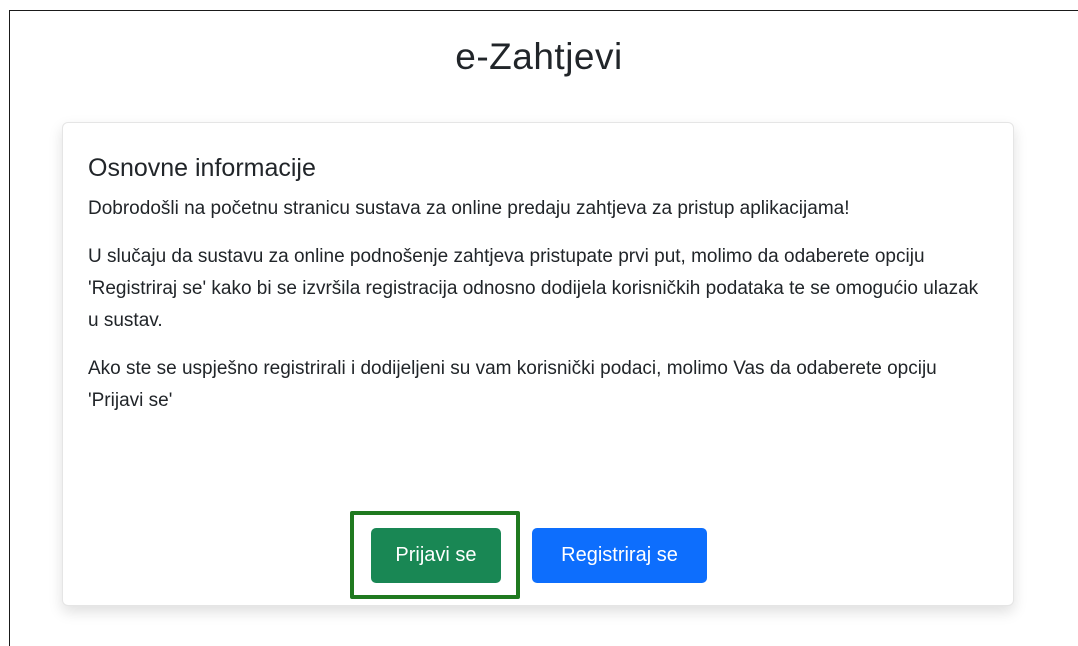 This screenshot has width=1078, height=646. What do you see at coordinates (619, 555) in the screenshot?
I see `register-button: Registriraj se` at bounding box center [619, 555].